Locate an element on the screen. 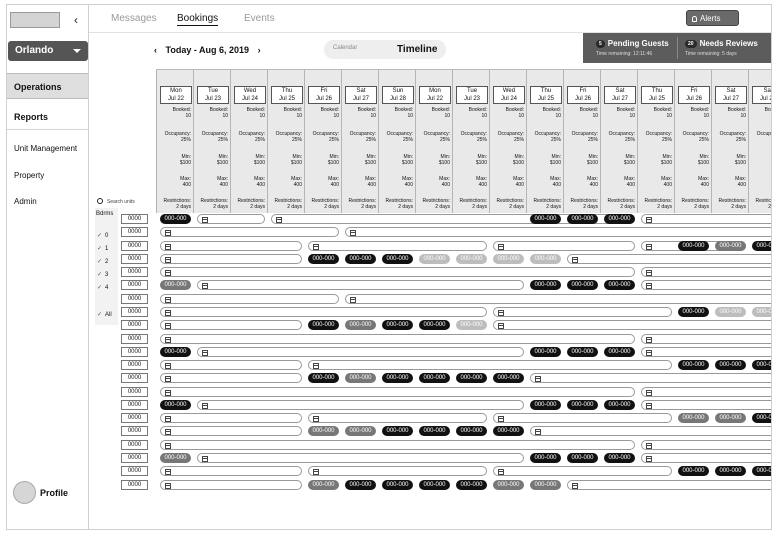  view-calendar-option: Calendar is located at coordinates (345, 48).